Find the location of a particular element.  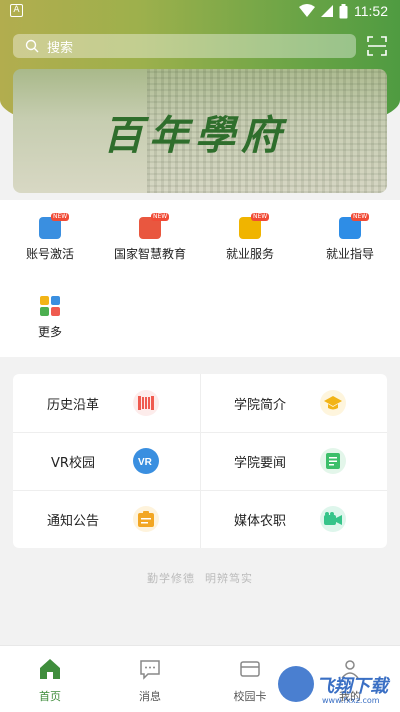

quick-link-smart-education: NEW 国家智慧教育 is located at coordinates (150, 231).